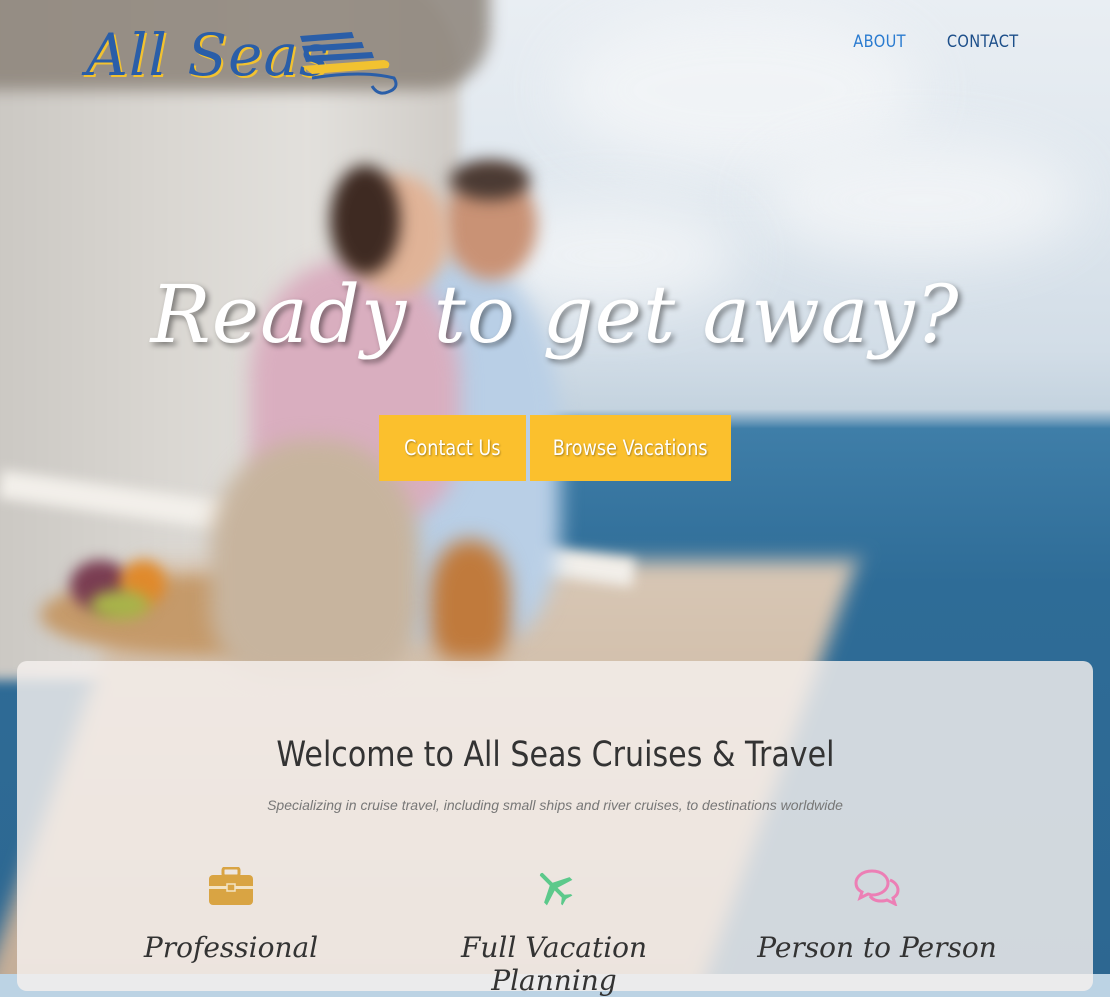  Describe the element at coordinates (231, 914) in the screenshot. I see `feature-professional: Professional` at that location.